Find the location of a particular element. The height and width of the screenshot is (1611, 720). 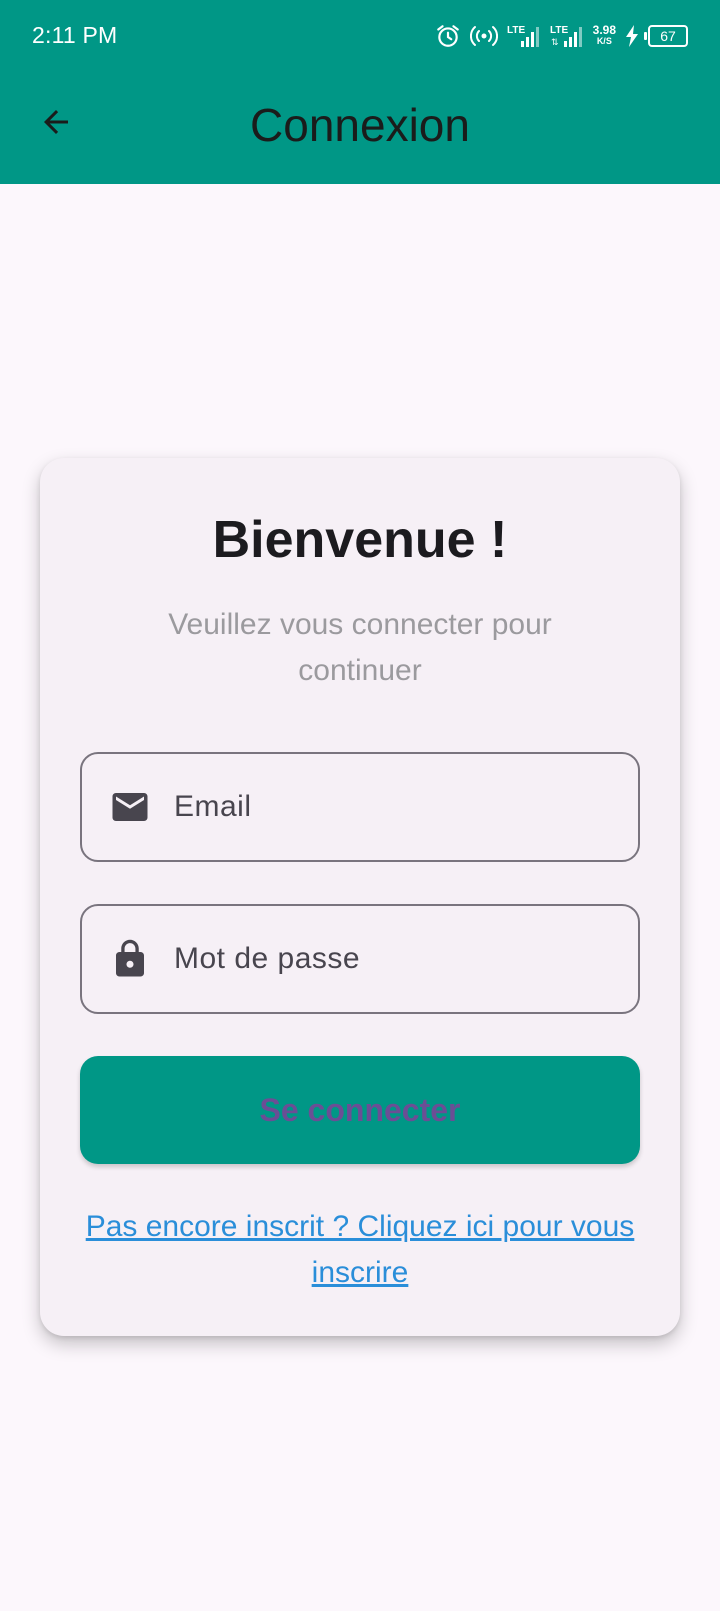

network-speed: 3.98 K/S is located at coordinates (604, 35).